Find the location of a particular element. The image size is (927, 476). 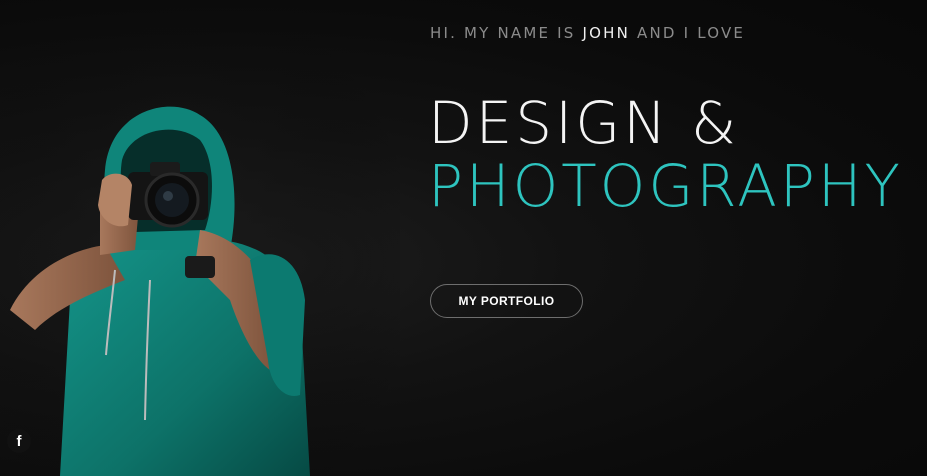

intro-name: JOHN is located at coordinates (606, 33).